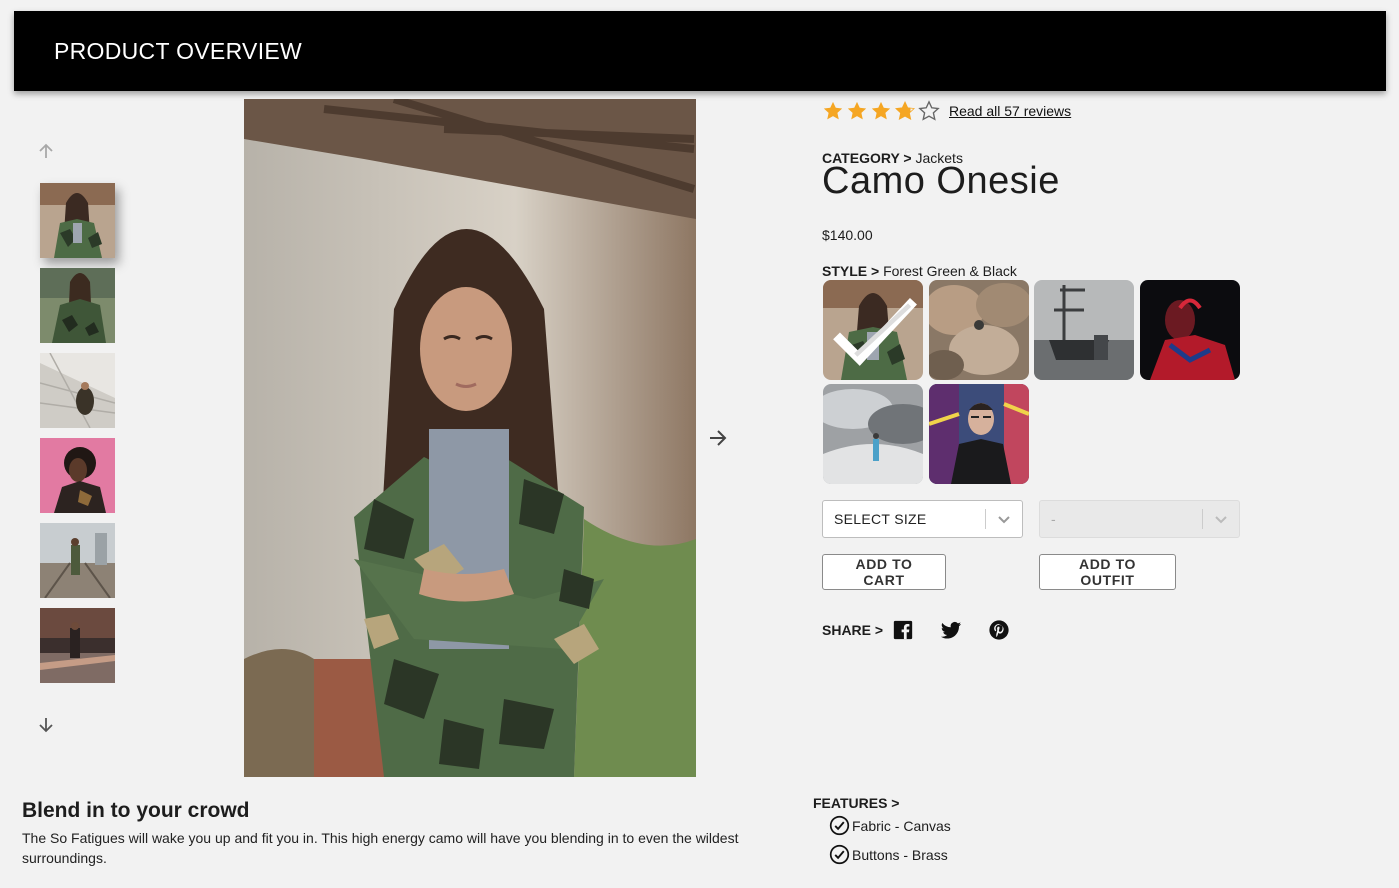  Describe the element at coordinates (884, 572) in the screenshot. I see `add-to-cart-button: ADD TO CART` at that location.